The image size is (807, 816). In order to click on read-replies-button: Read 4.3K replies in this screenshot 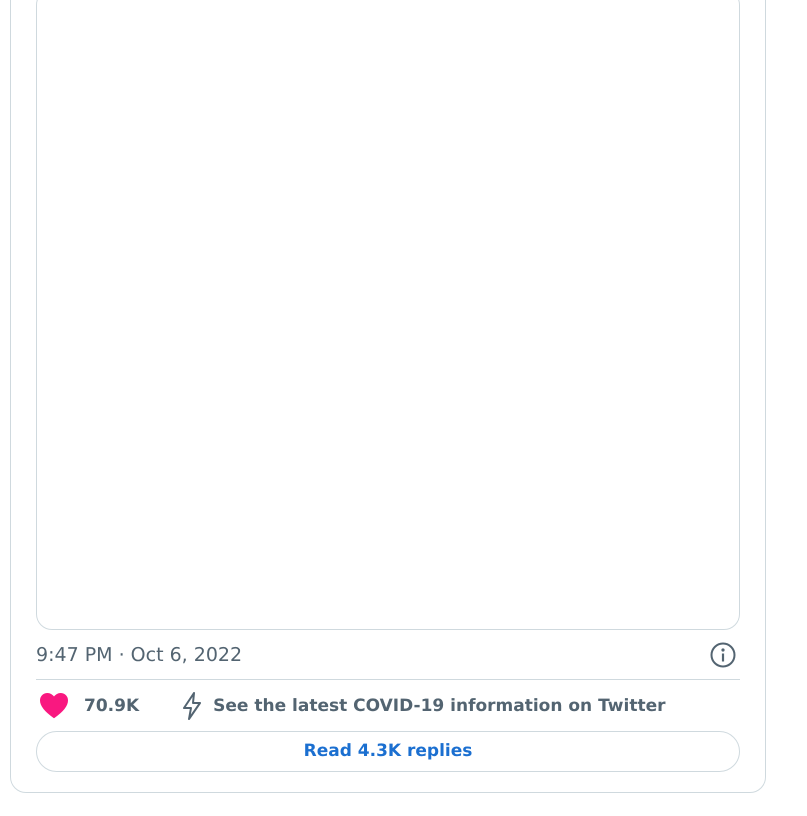, I will do `click(388, 751)`.